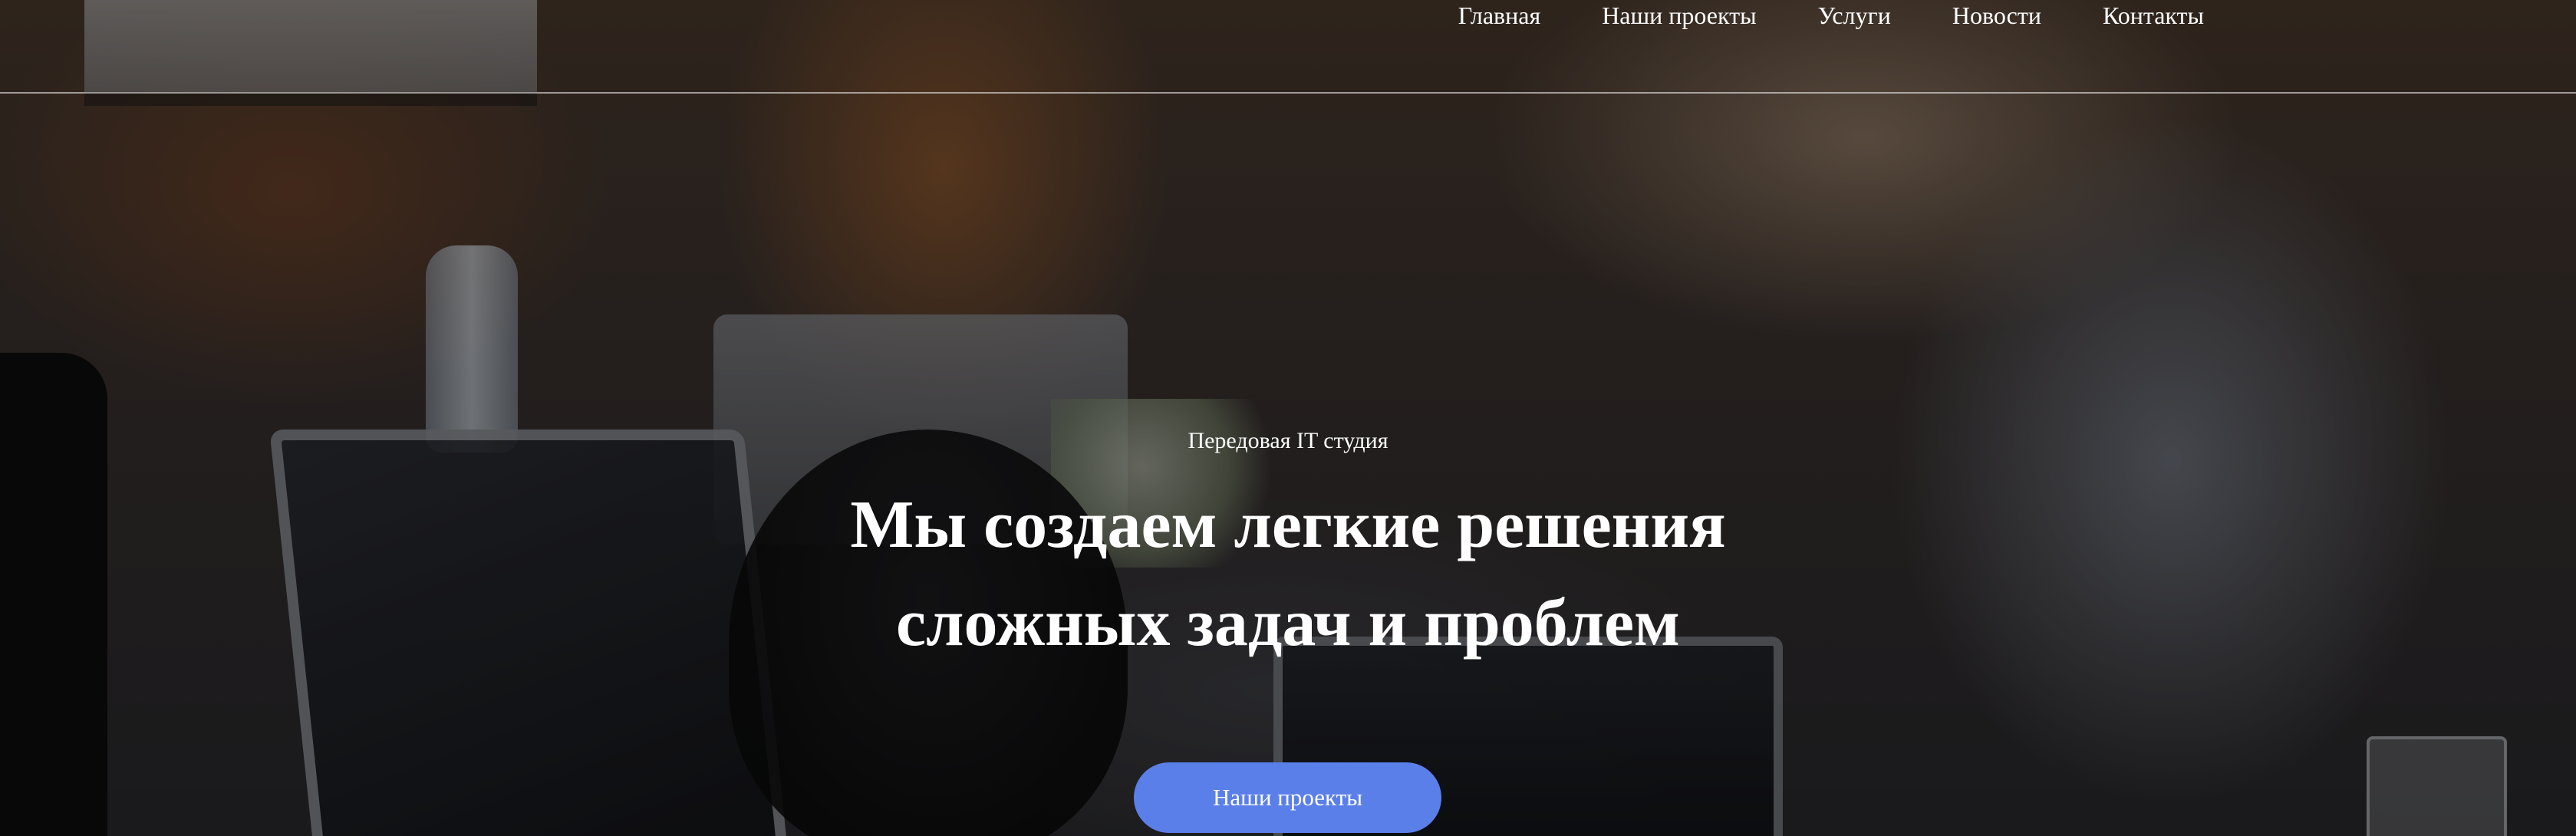 Image resolution: width=2576 pixels, height=836 pixels. I want to click on nav-link-services: Услуги, so click(1854, 15).